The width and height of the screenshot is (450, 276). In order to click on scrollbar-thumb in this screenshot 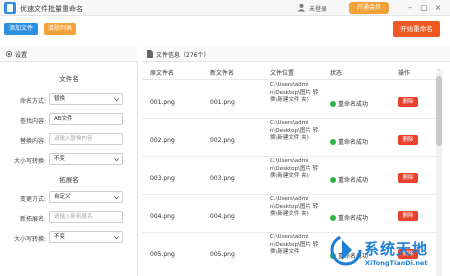, I will do `click(439, 111)`.